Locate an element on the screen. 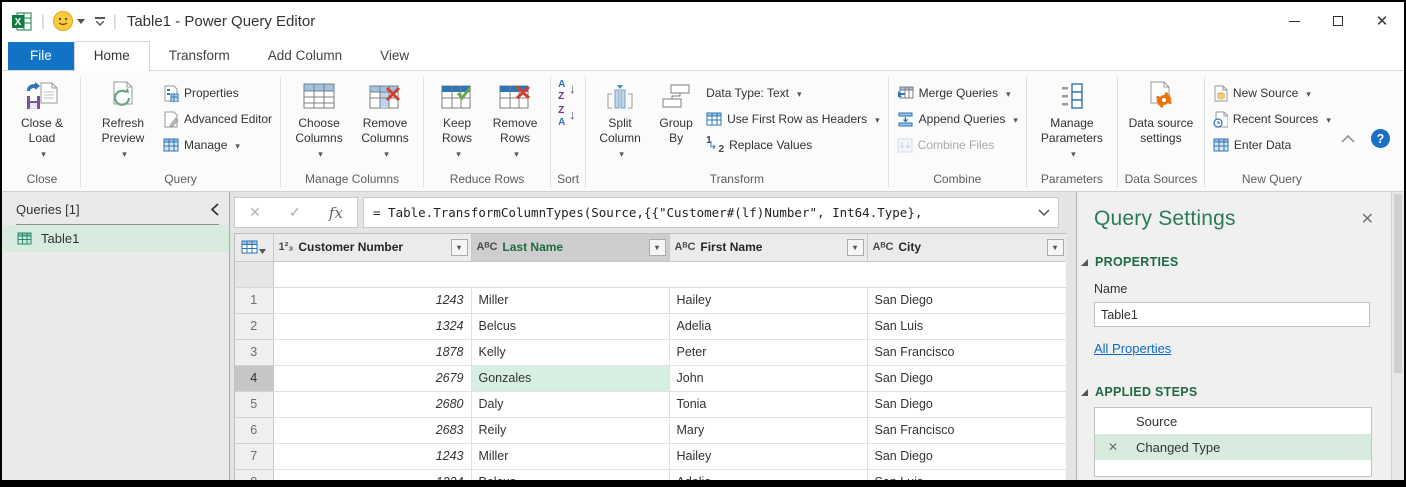 The width and height of the screenshot is (1406, 487). group-by-button: Group By is located at coordinates (676, 111).